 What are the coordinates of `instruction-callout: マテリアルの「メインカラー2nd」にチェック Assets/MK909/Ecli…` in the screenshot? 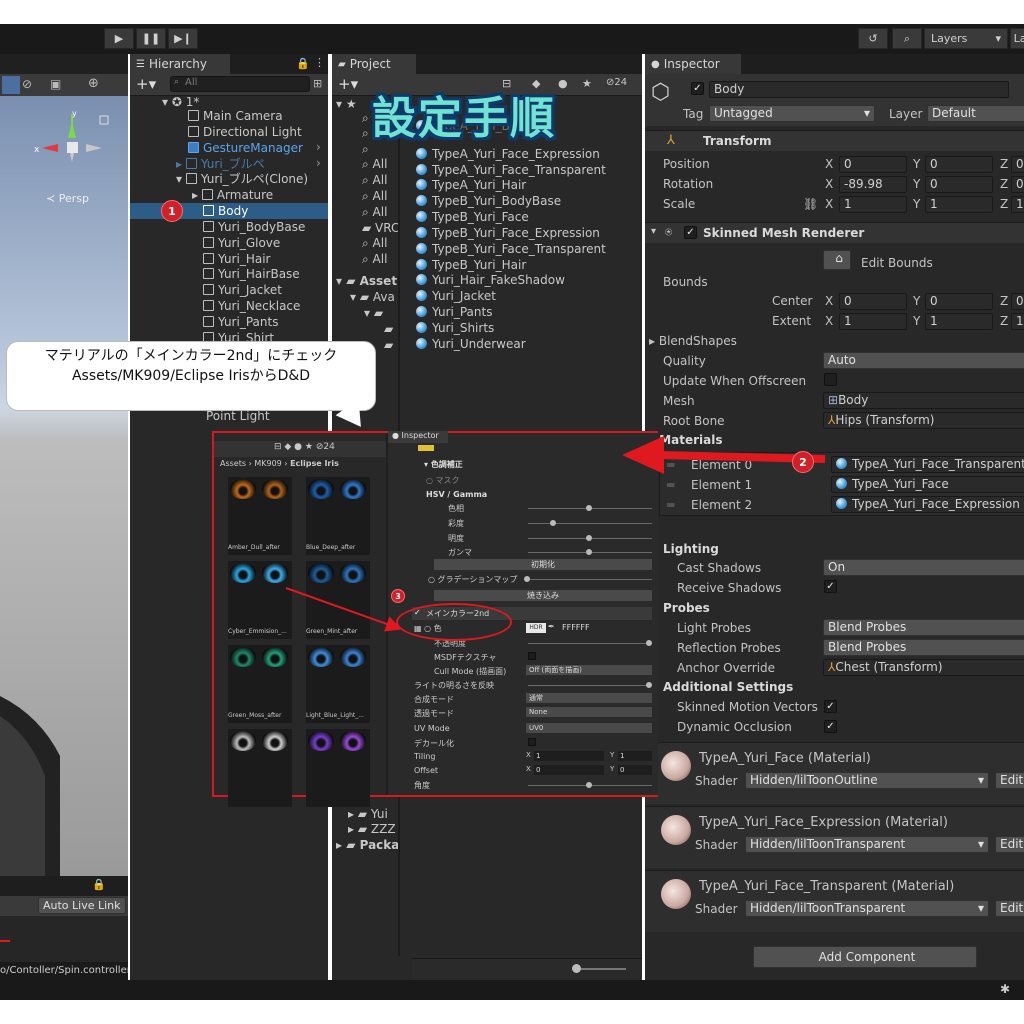 It's located at (191, 376).